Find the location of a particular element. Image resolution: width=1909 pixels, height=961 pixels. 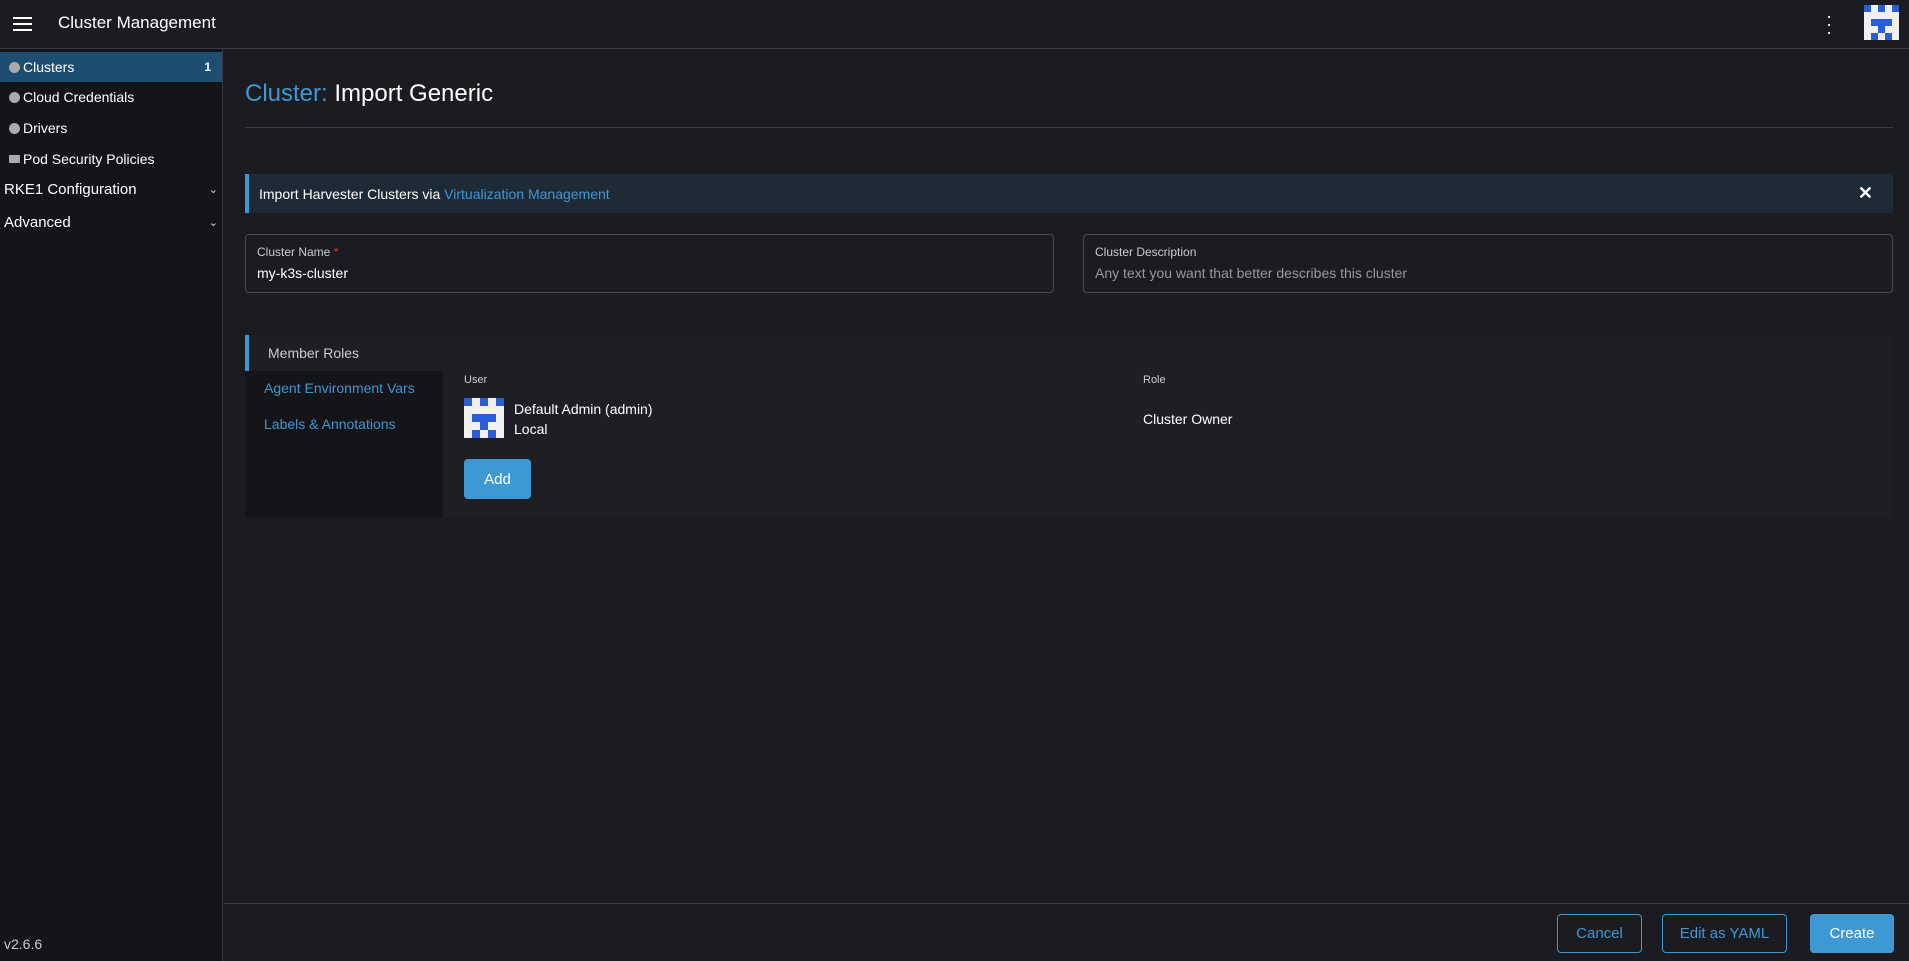

app-title: Cluster Management is located at coordinates (137, 22).